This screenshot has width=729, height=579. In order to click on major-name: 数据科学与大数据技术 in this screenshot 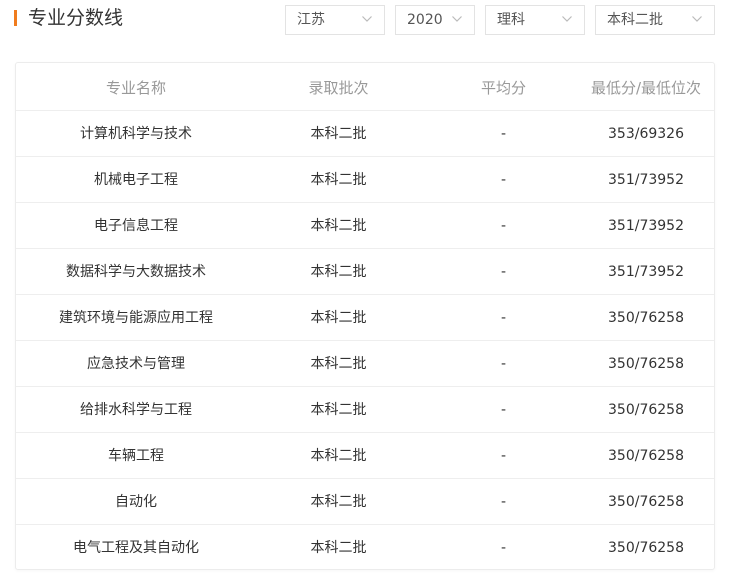, I will do `click(136, 272)`.